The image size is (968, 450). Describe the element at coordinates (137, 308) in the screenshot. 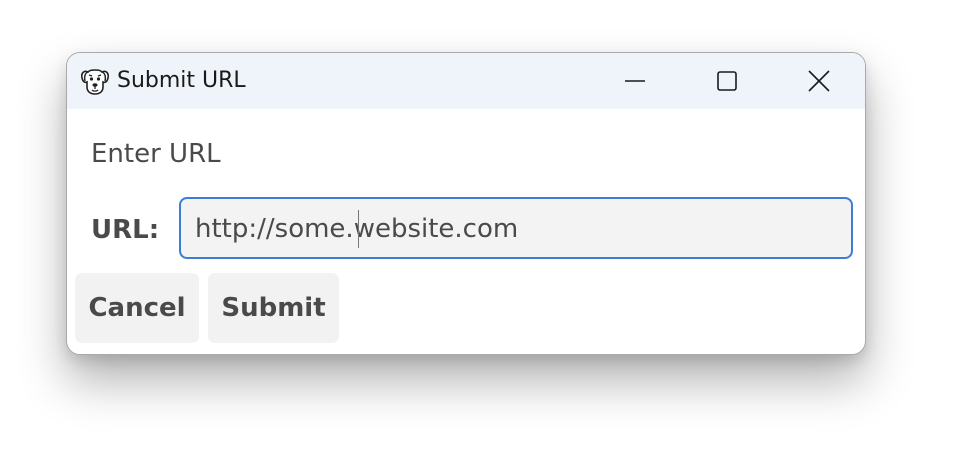

I see `cancel-button: Cancel` at that location.